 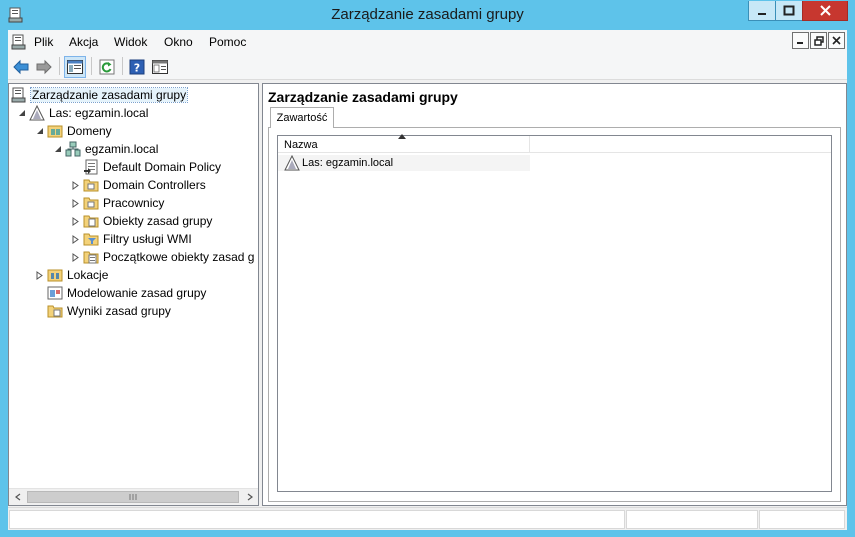 I want to click on restore-icon, so click(x=818, y=40).